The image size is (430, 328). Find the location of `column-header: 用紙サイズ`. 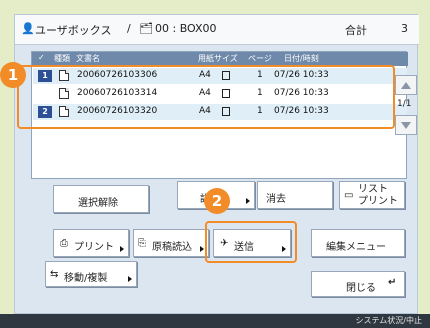

column-header: 用紙サイズ is located at coordinates (218, 58).